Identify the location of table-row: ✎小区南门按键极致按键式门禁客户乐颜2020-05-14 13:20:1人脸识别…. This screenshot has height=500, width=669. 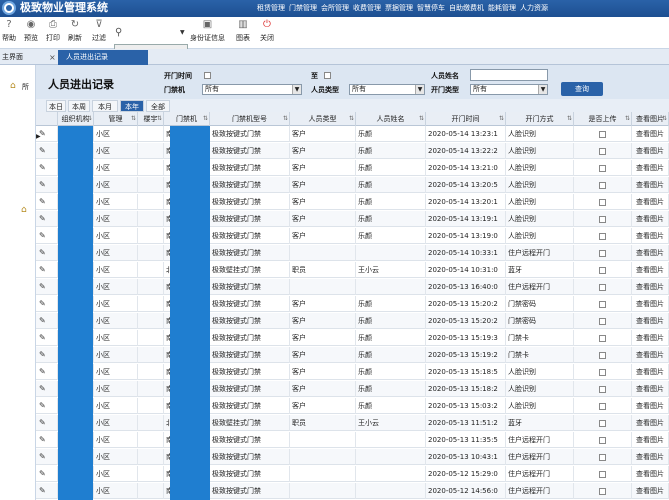
(352, 202).